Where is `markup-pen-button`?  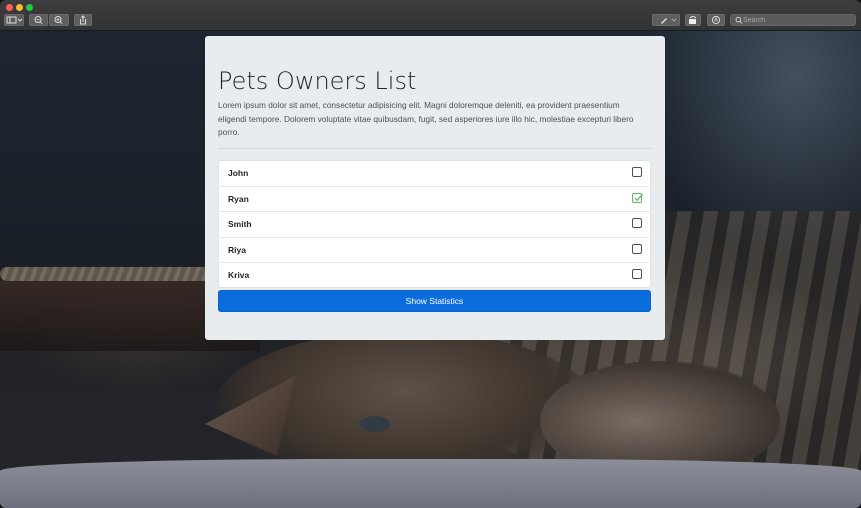
markup-pen-button is located at coordinates (666, 20).